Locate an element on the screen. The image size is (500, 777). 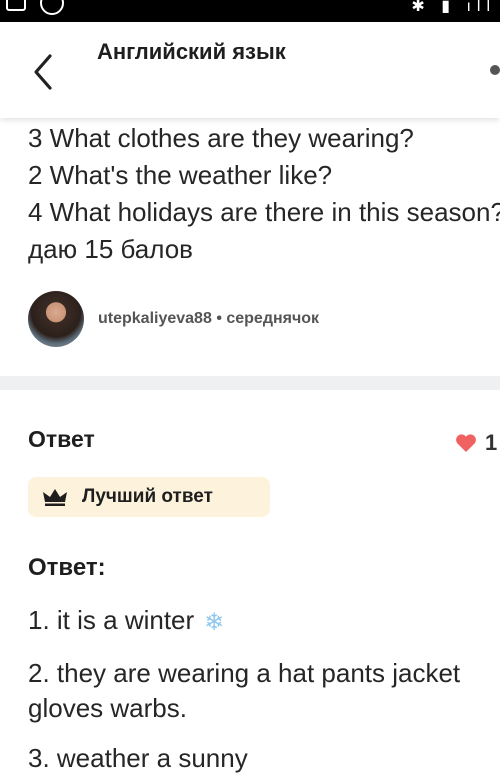
best-answer-badge: Лучший ответ is located at coordinates (149, 497).